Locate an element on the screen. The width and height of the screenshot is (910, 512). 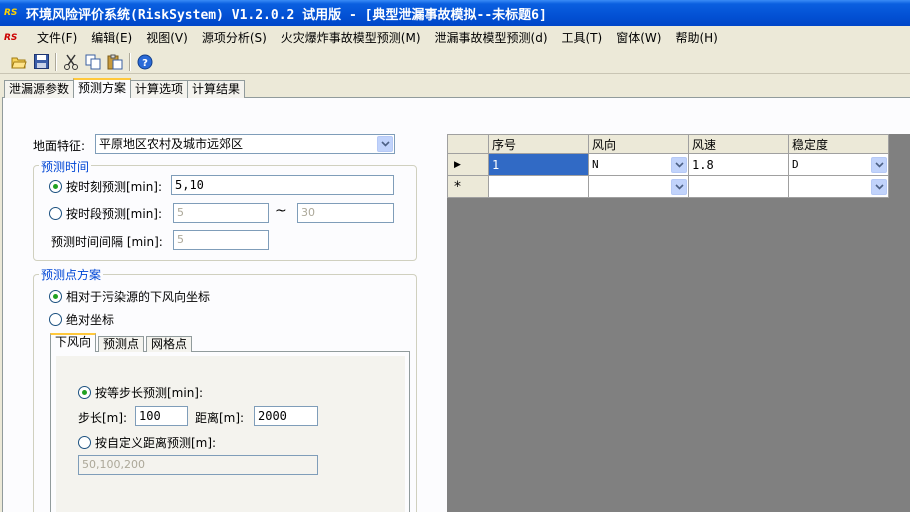
tab-prediction-points: 预测点 is located at coordinates (121, 344).